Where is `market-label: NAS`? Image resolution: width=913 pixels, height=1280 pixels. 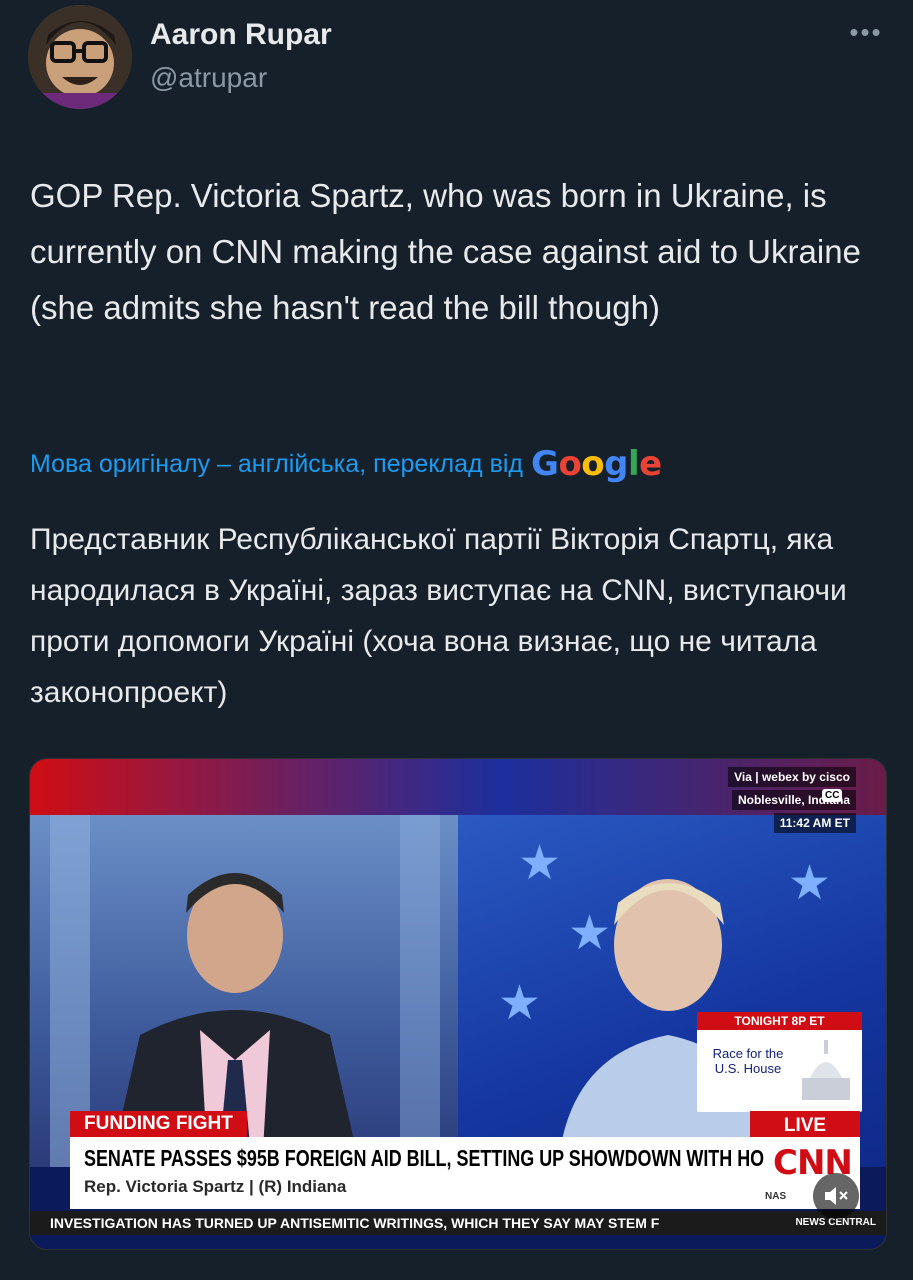
market-label: NAS is located at coordinates (776, 1196).